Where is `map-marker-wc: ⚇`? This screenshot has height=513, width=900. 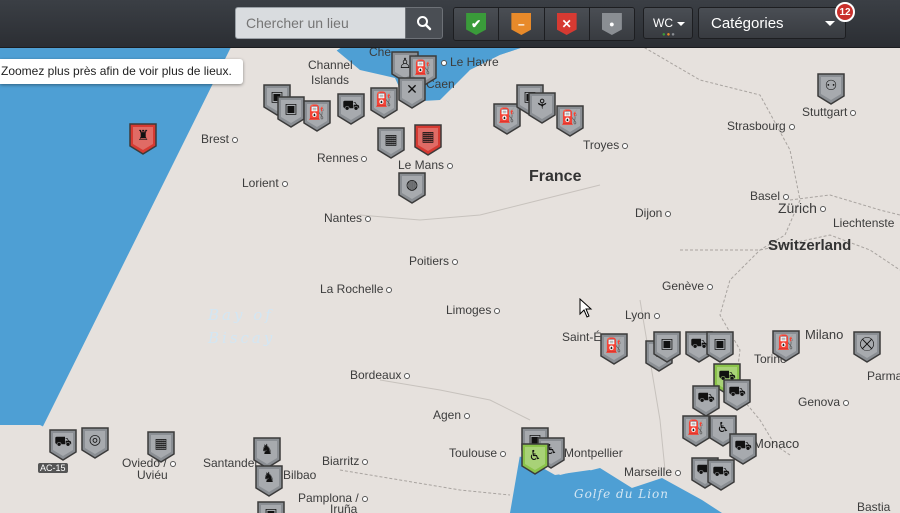 map-marker-wc: ⚇ is located at coordinates (831, 89).